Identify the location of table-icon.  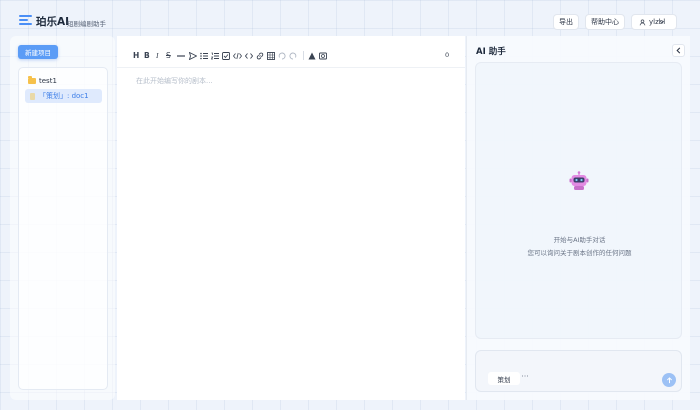
(271, 56).